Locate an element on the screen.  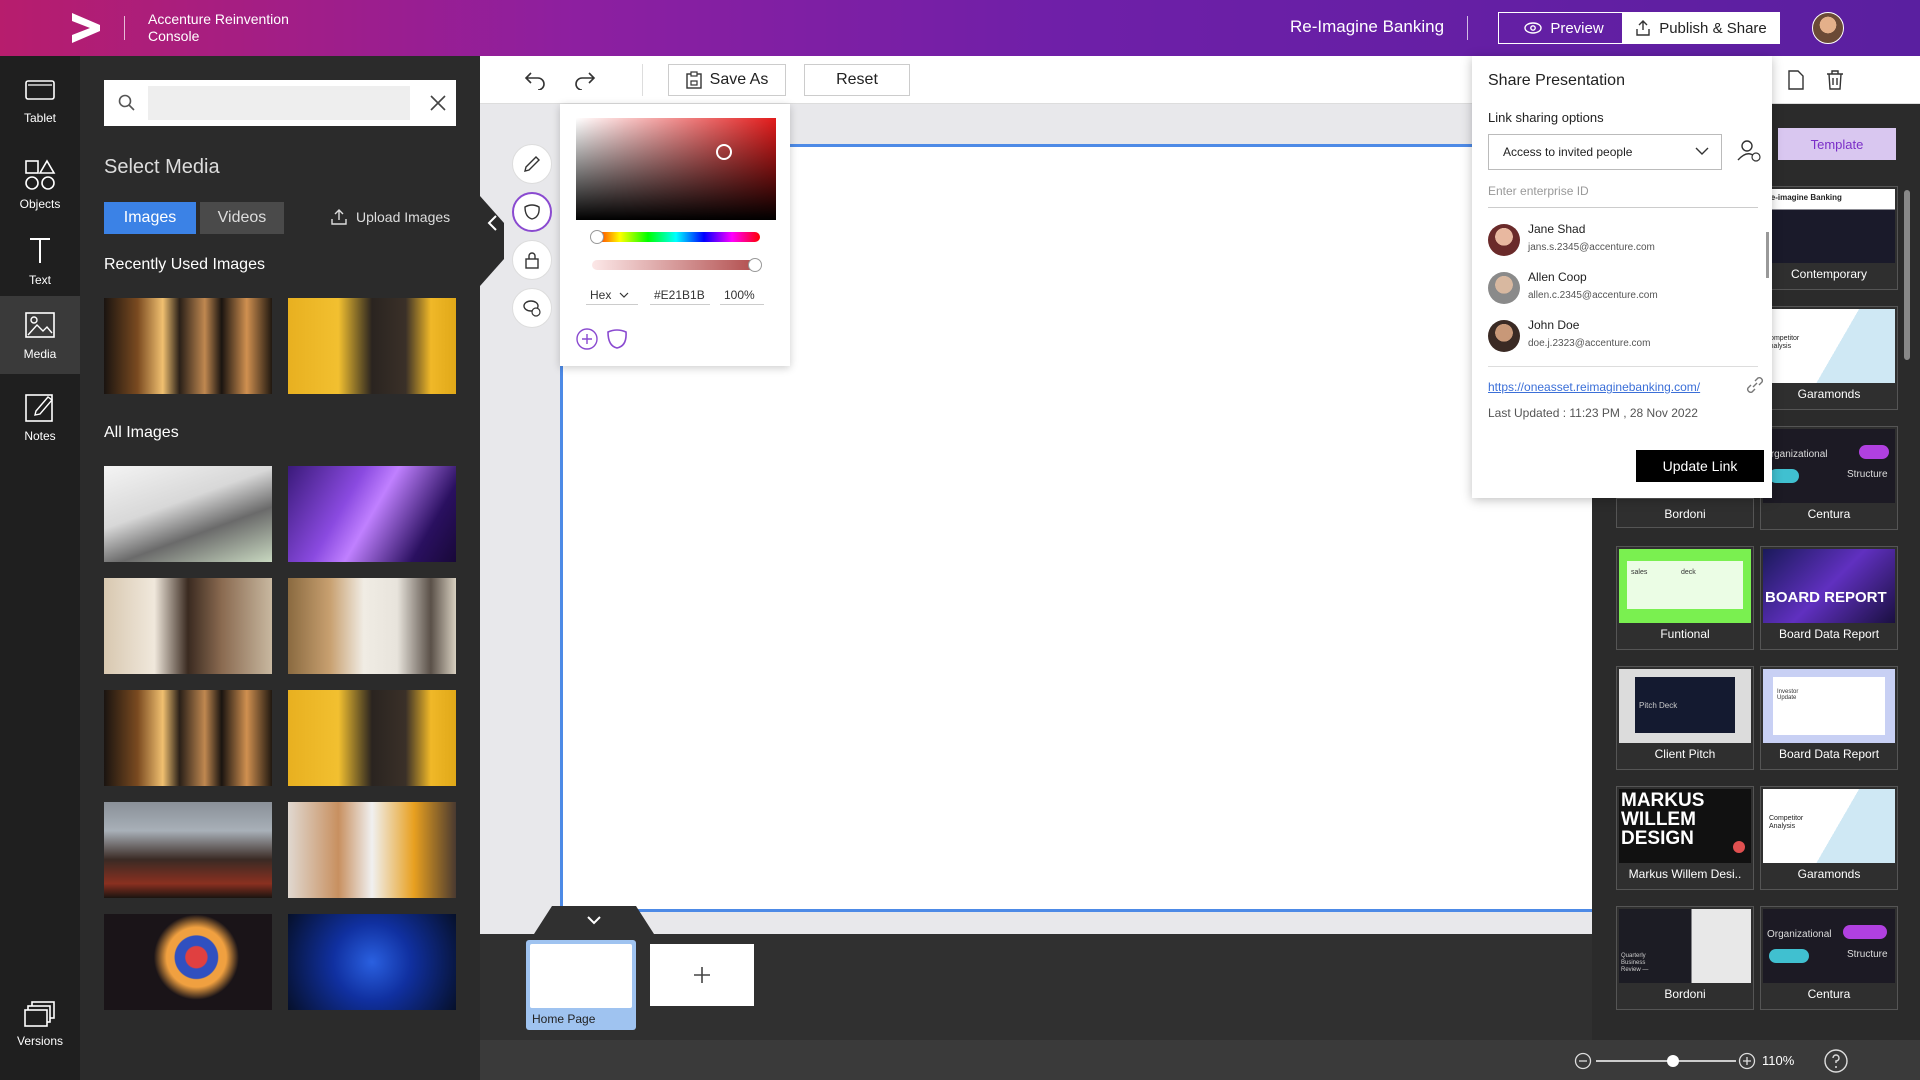
close-icon is located at coordinates (438, 103).